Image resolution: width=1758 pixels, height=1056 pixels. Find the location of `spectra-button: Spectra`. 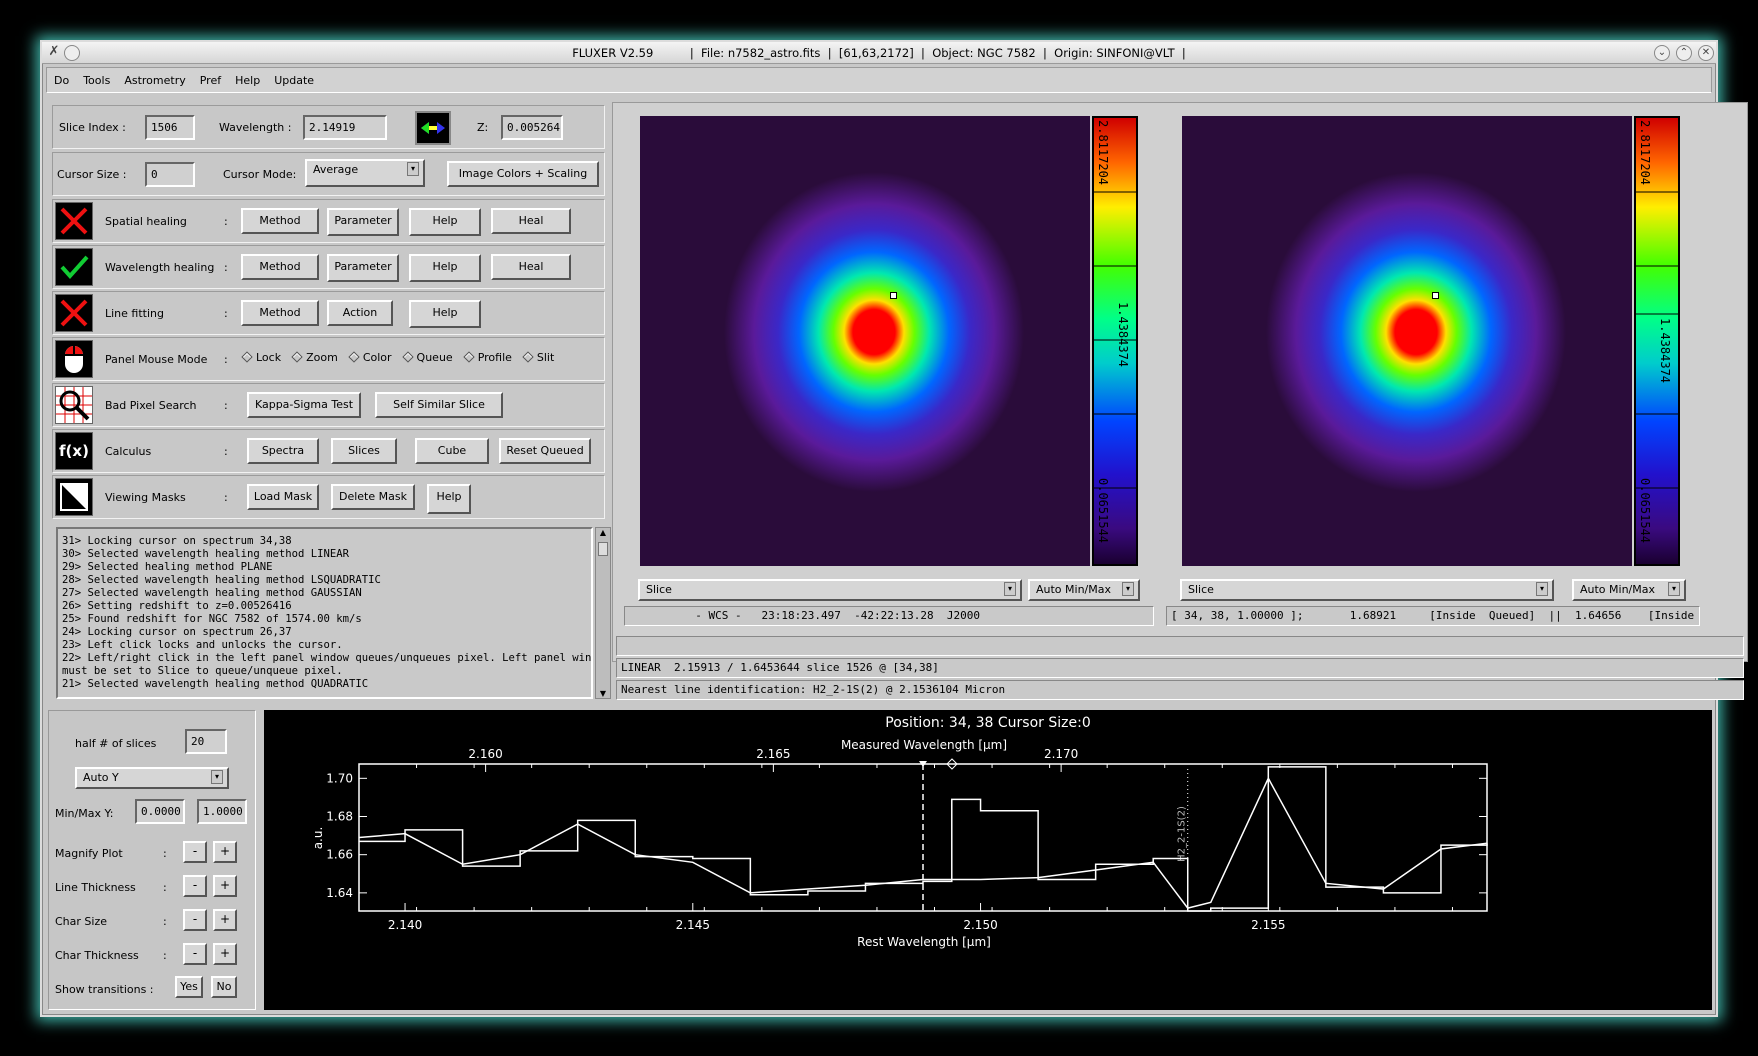

spectra-button: Spectra is located at coordinates (283, 451).